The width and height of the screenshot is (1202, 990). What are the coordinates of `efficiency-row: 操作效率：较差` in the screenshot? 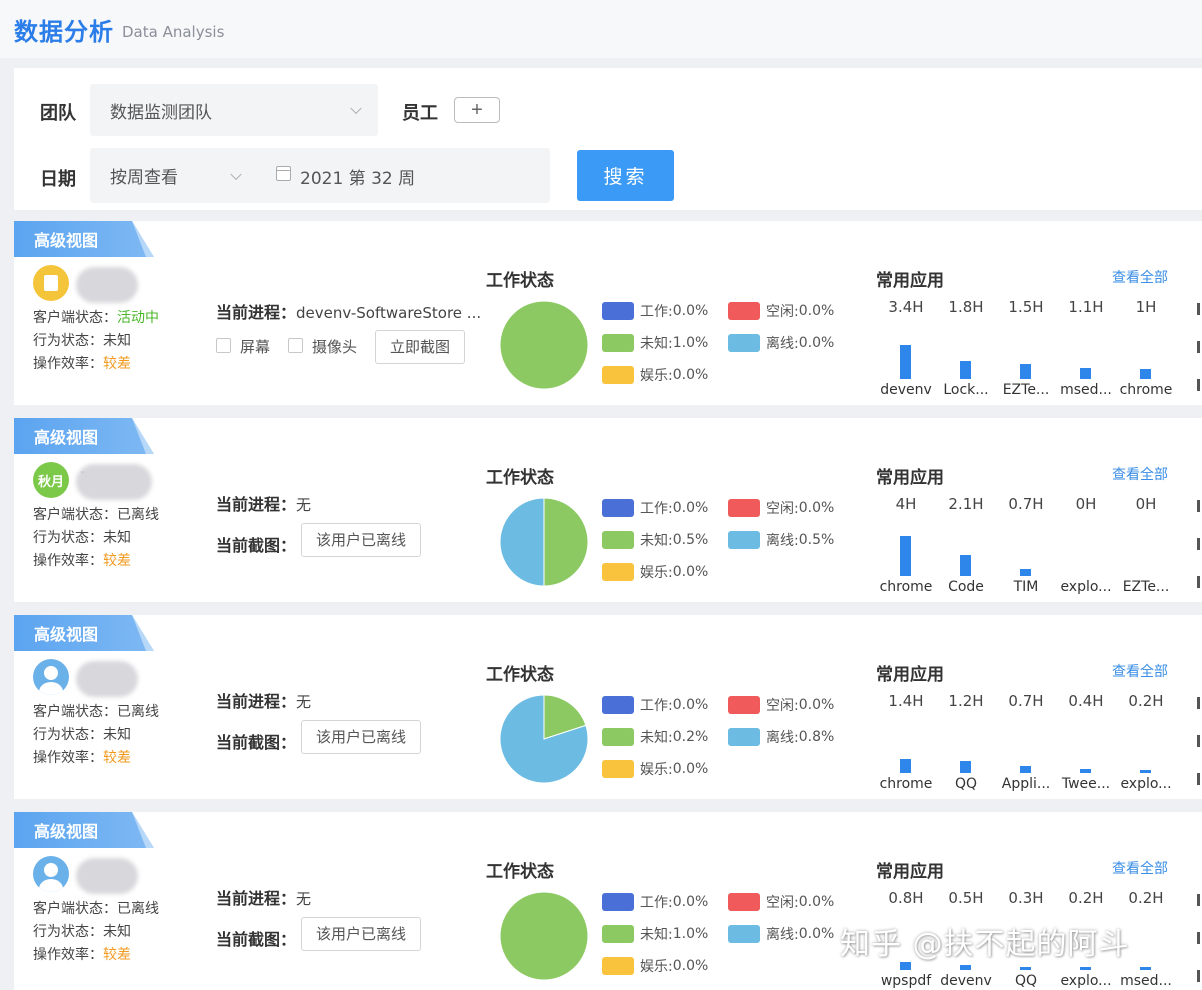 It's located at (82, 954).